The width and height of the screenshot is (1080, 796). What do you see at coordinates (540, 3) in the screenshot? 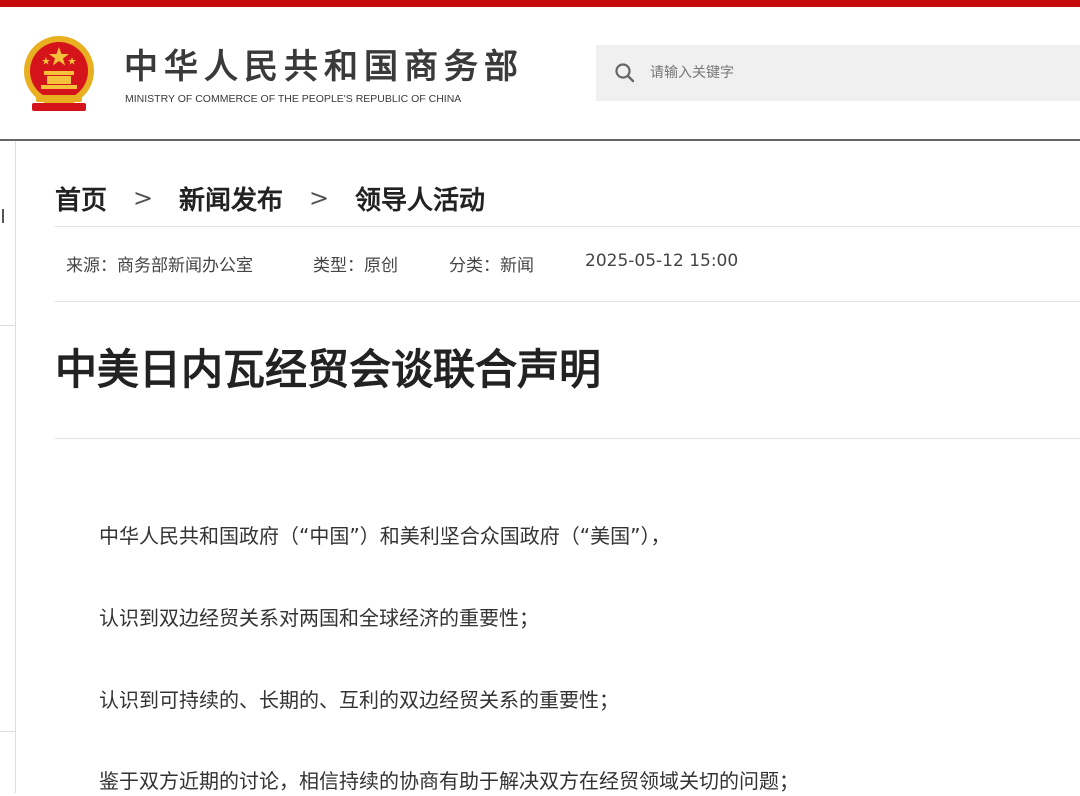
I see `top-accent-bar` at bounding box center [540, 3].